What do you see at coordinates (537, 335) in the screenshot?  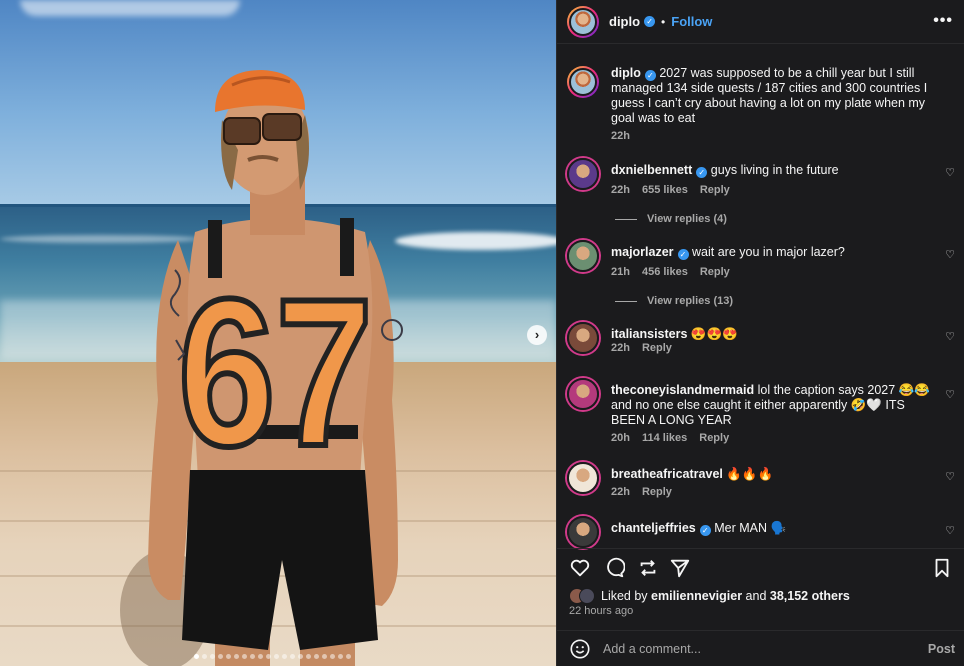 I see `chevron-right-icon: ›` at bounding box center [537, 335].